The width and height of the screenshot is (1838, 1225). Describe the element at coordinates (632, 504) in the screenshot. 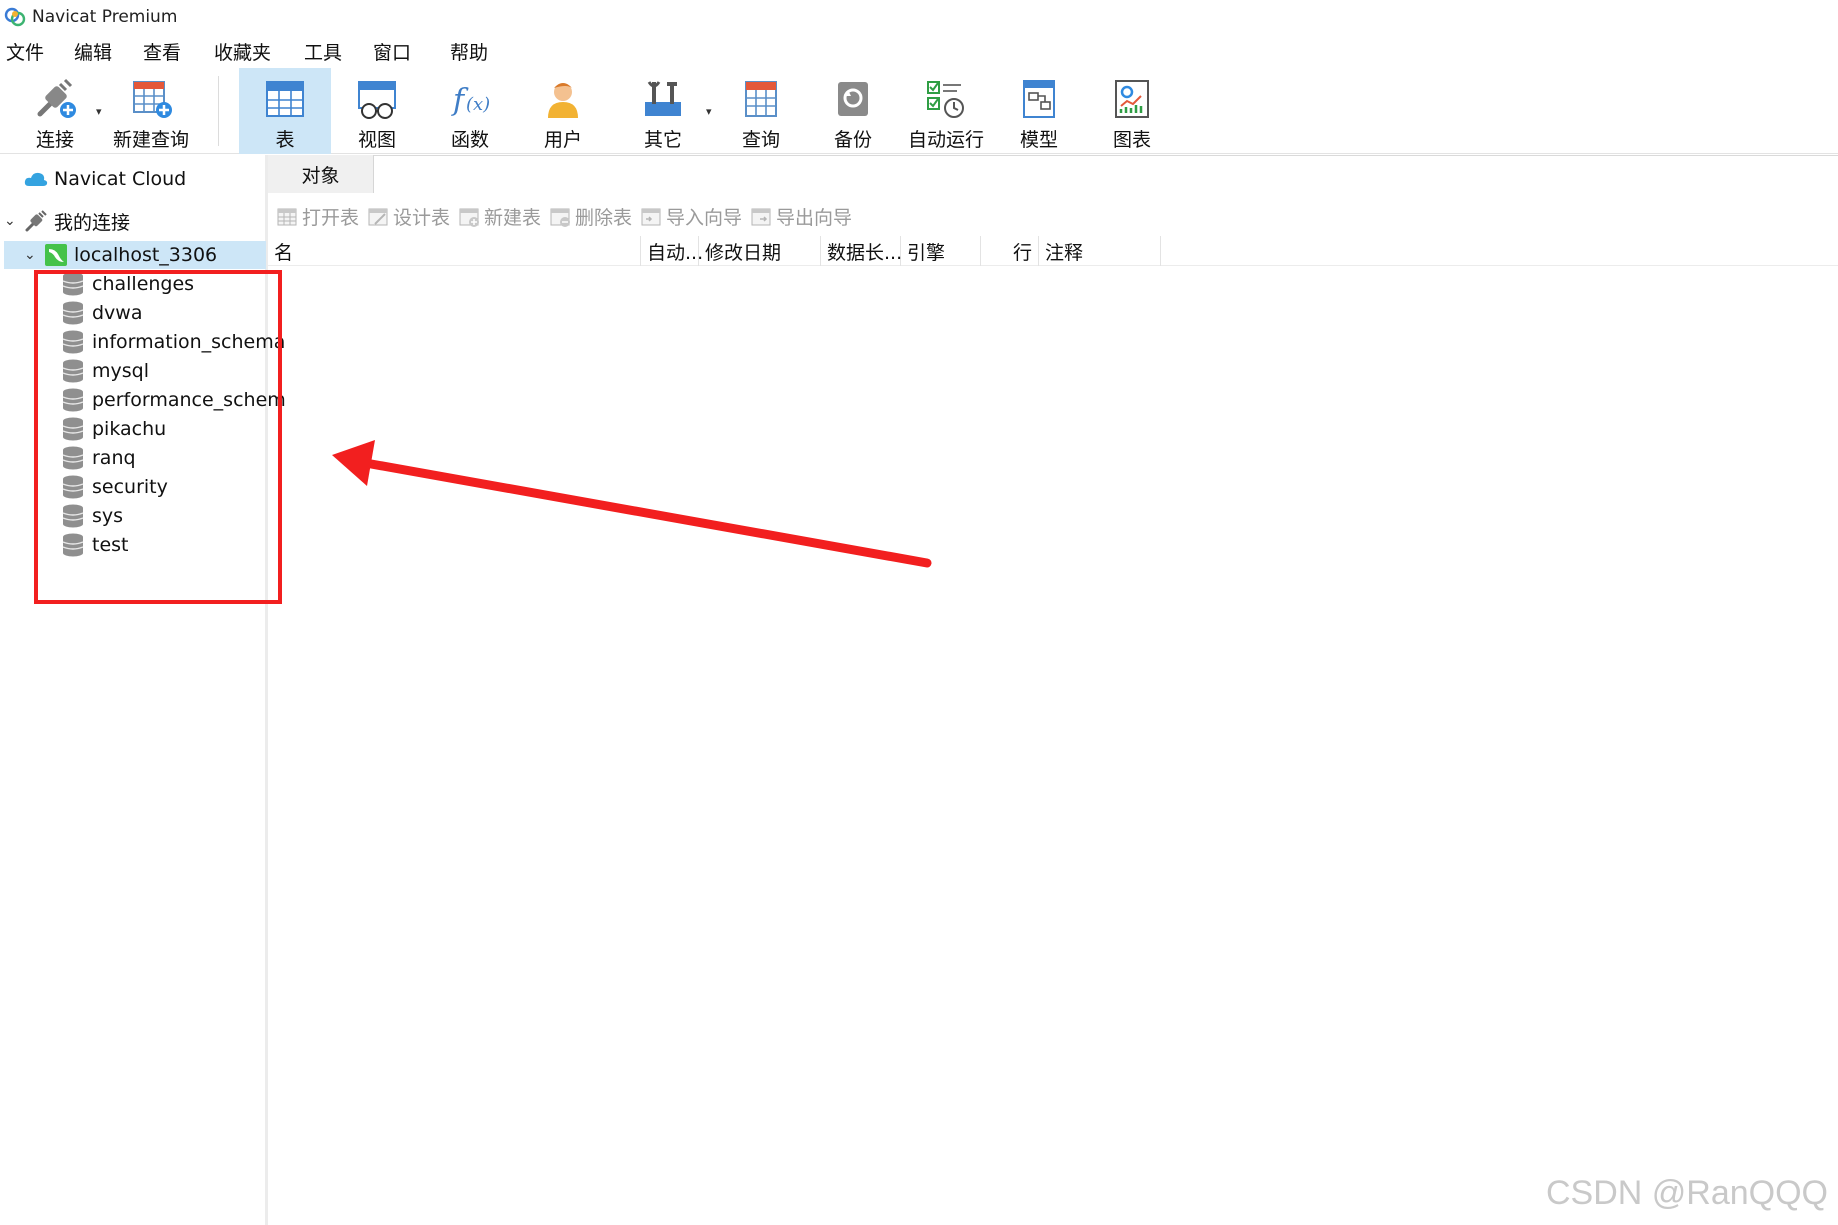

I see `annotation-arrow-icon` at that location.